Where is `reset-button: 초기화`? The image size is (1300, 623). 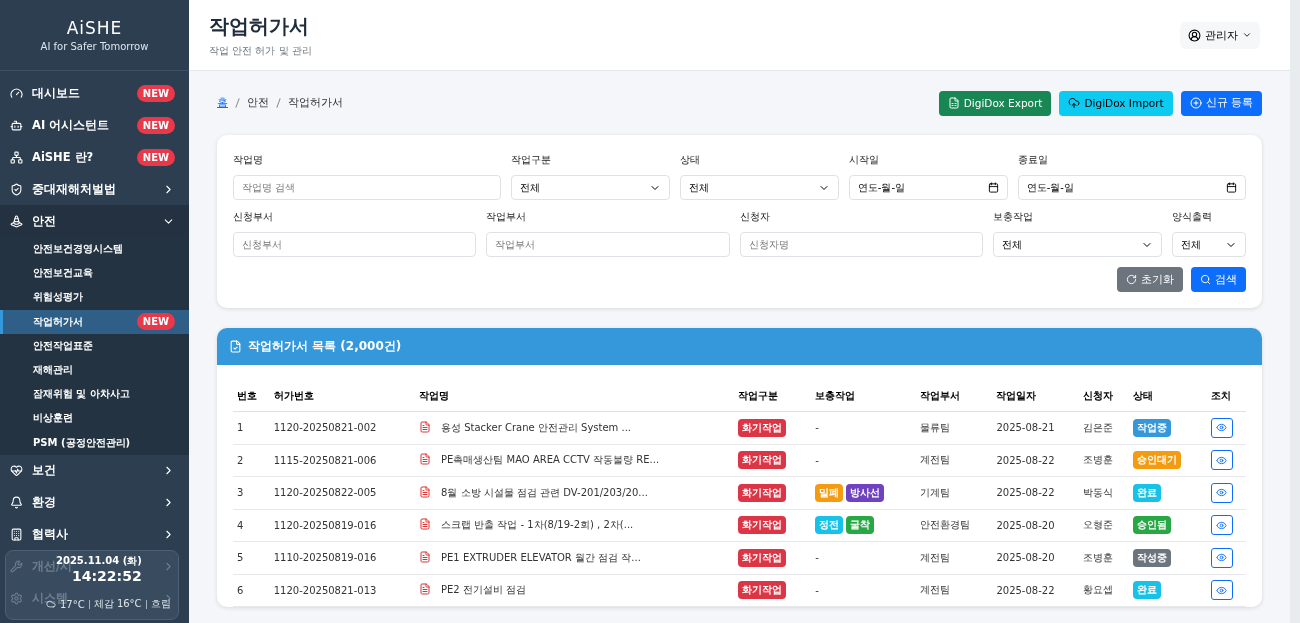
reset-button: 초기화 is located at coordinates (1150, 279).